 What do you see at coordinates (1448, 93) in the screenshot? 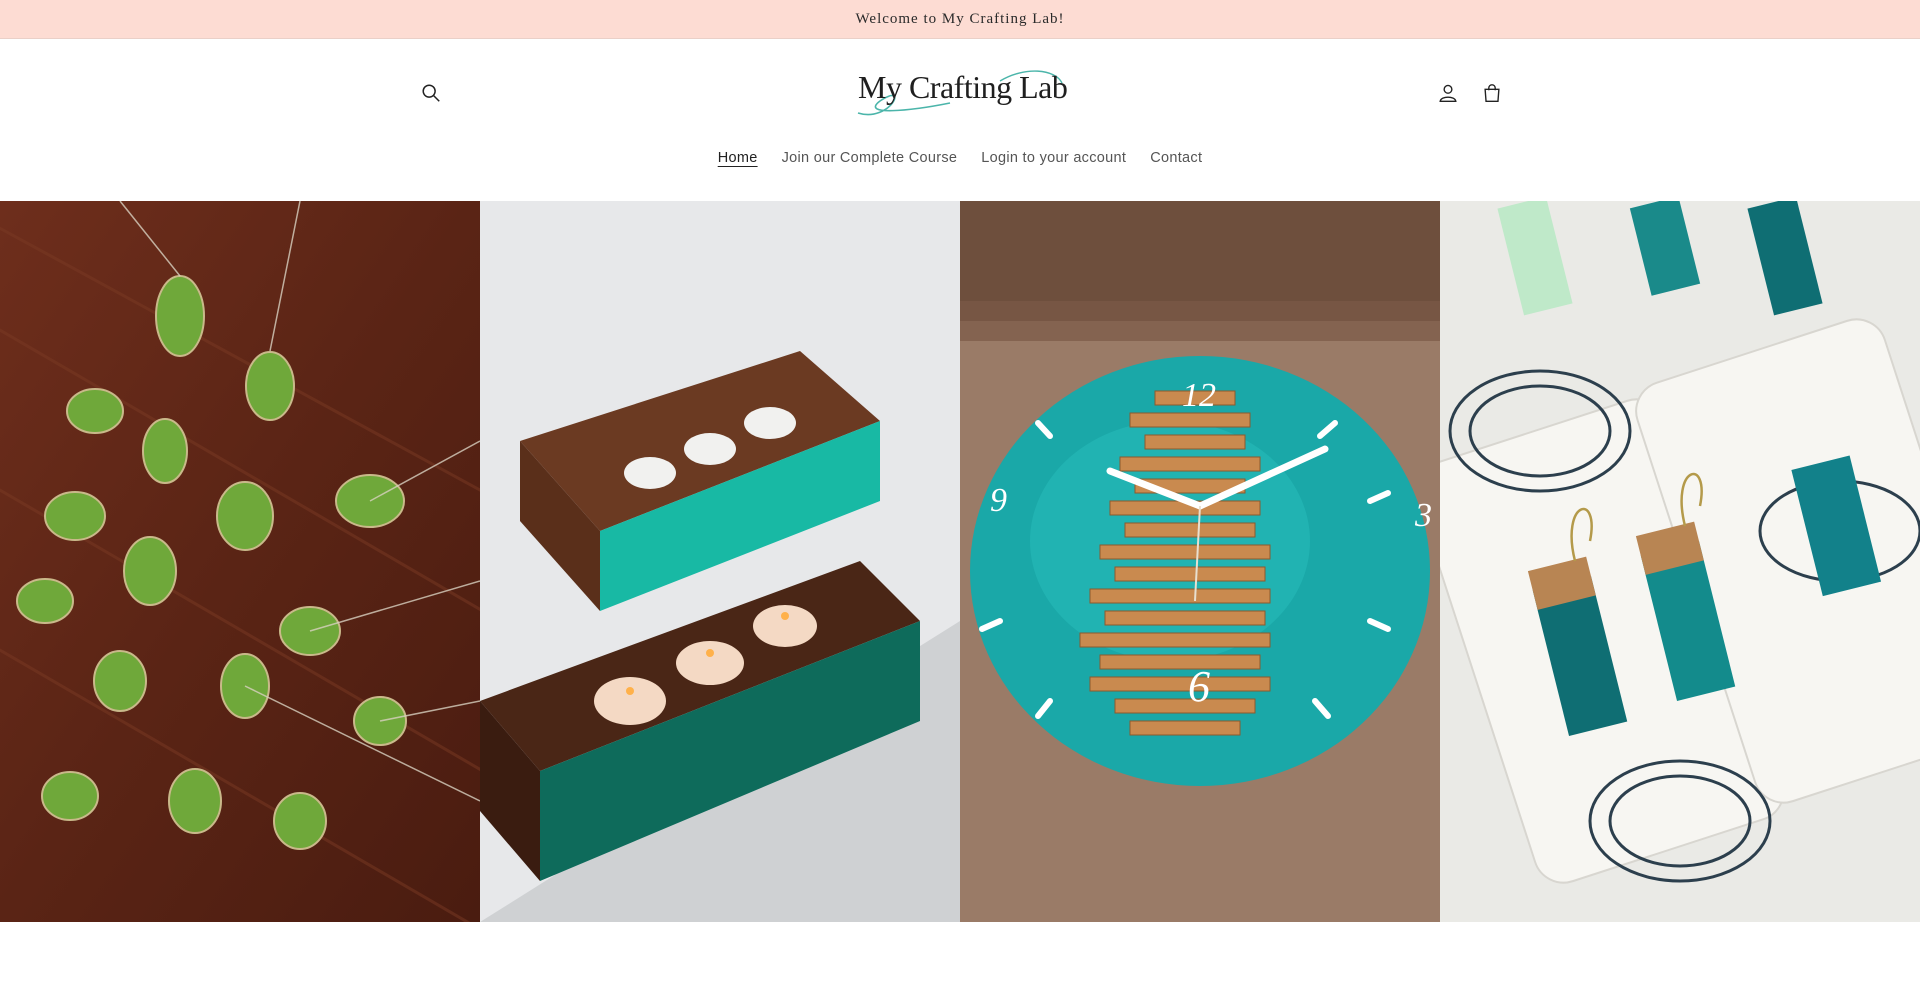
I see `user-icon` at bounding box center [1448, 93].